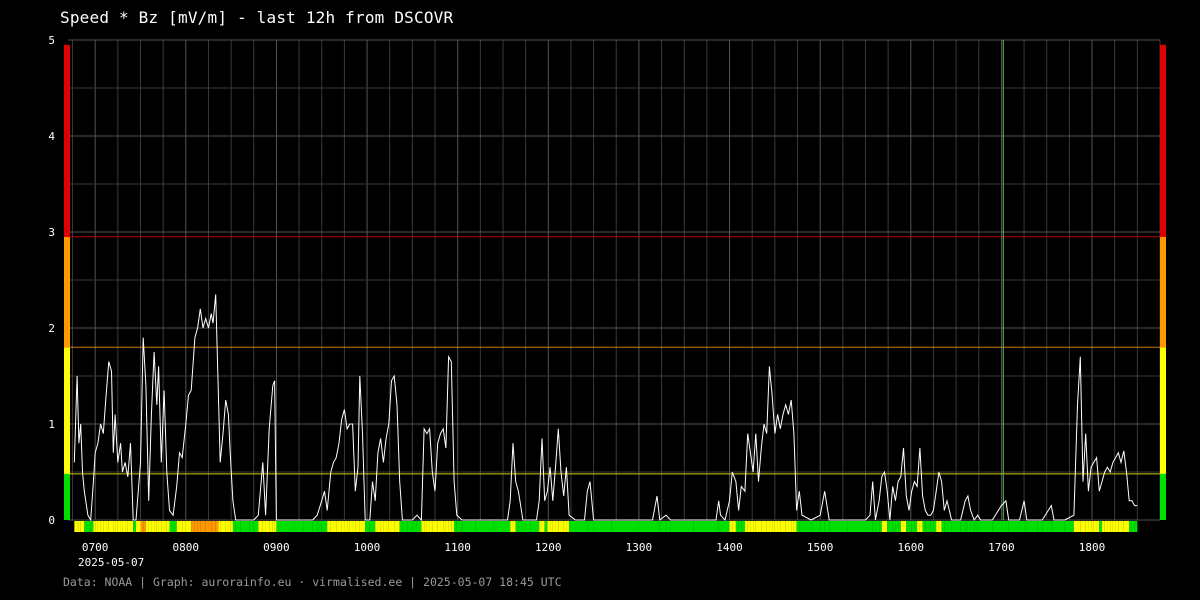 This screenshot has width=1200, height=600. I want to click on level-band-left, so click(67, 496).